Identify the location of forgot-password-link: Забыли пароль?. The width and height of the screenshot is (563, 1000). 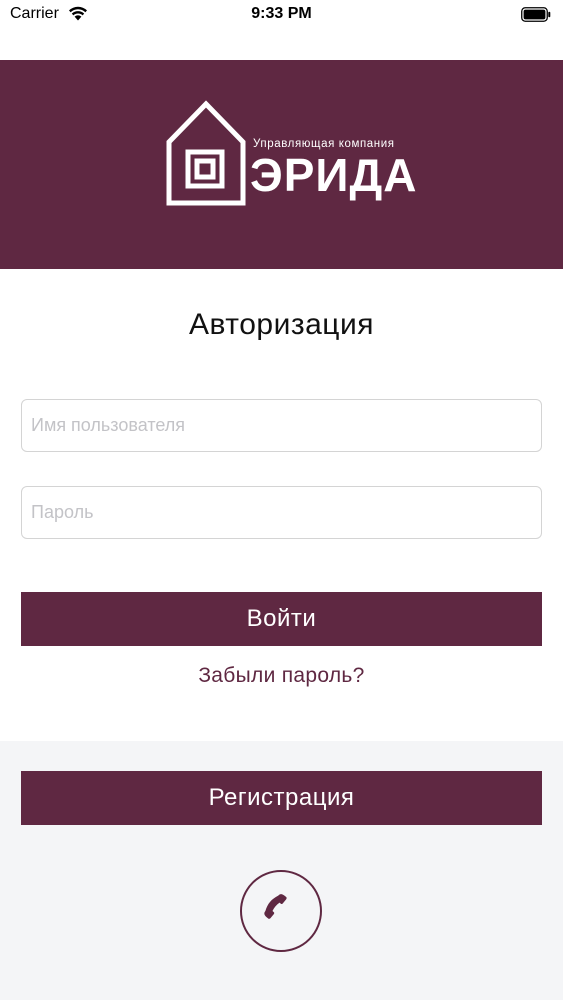
(281, 676).